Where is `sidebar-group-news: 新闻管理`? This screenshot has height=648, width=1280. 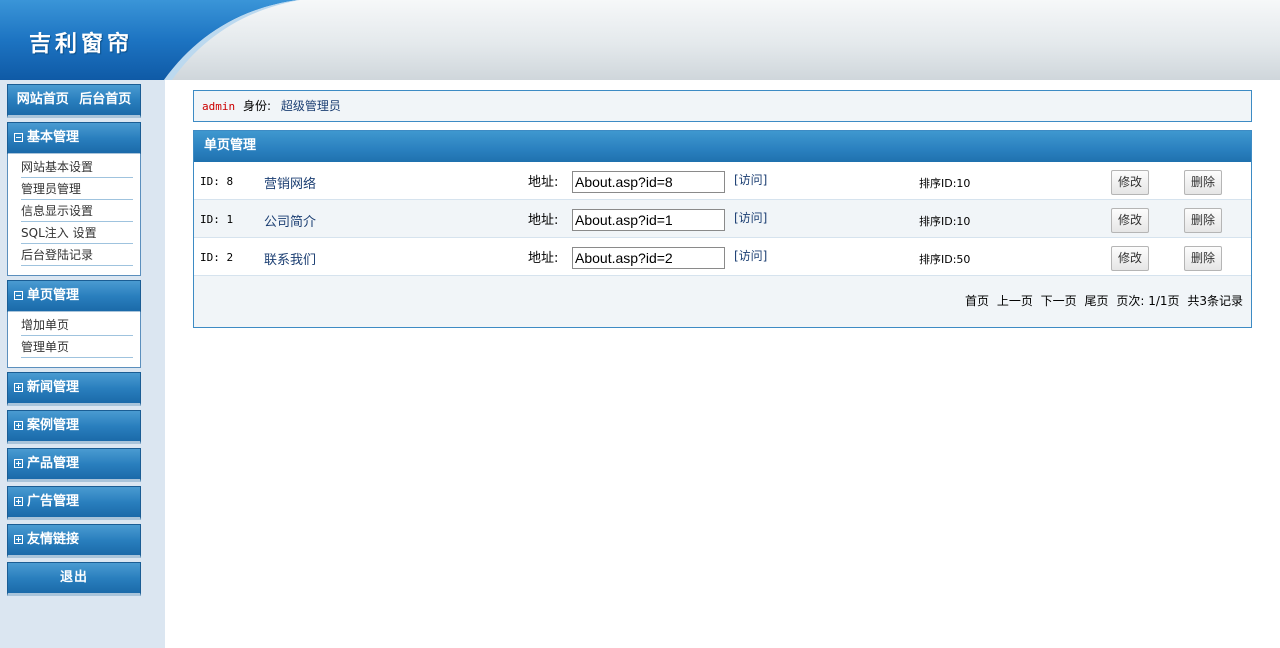 sidebar-group-news: 新闻管理 is located at coordinates (74, 389).